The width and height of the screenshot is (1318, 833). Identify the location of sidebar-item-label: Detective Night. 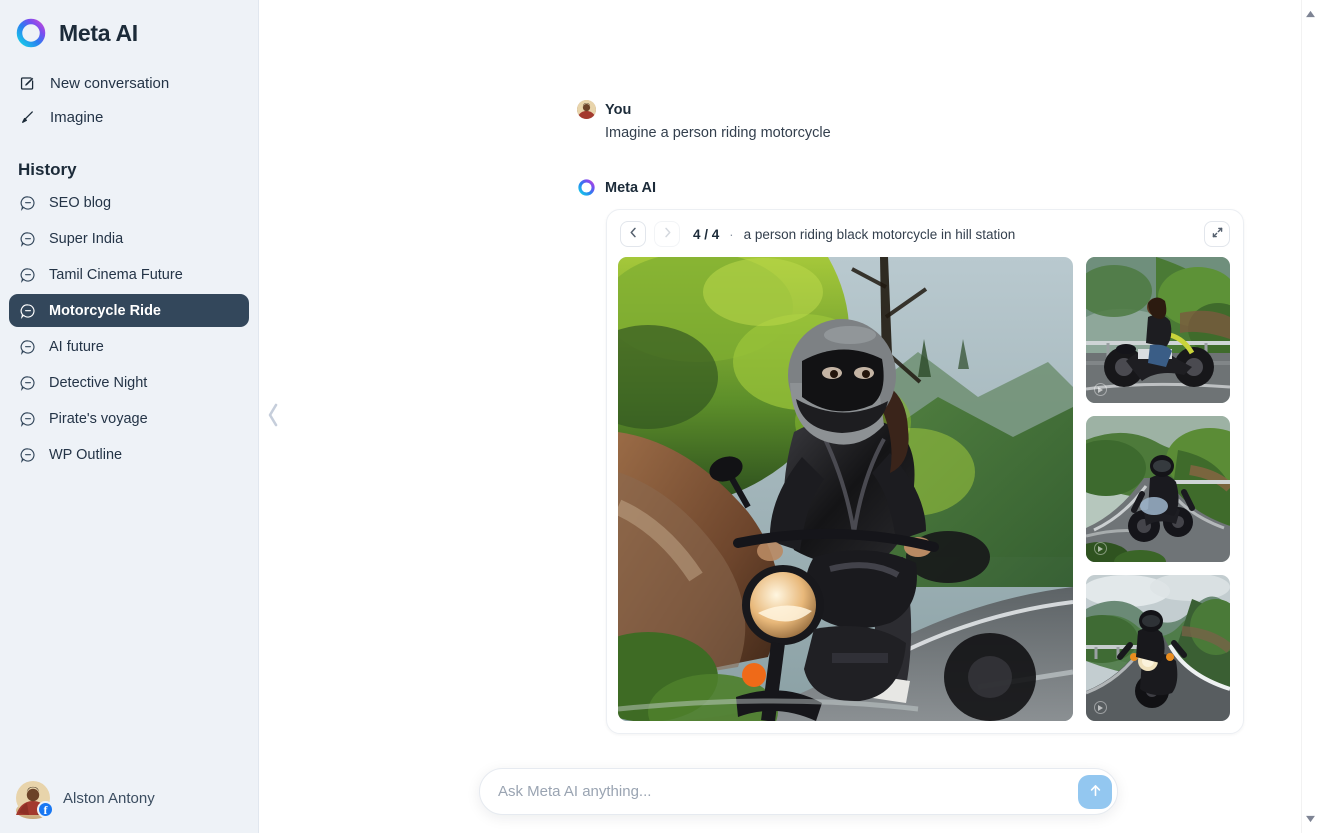
(98, 382).